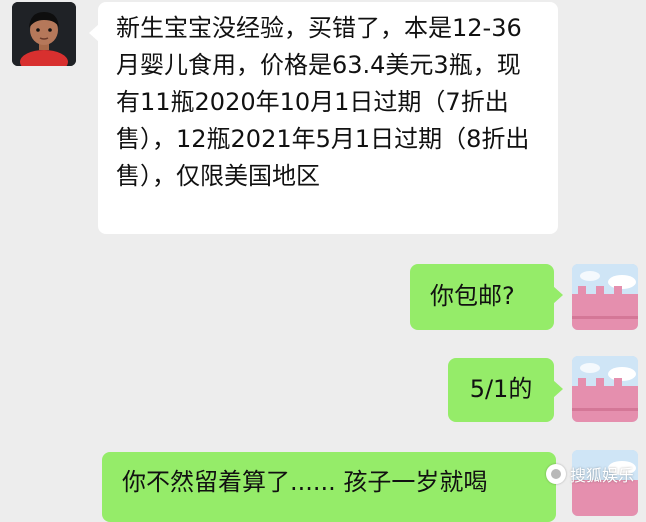 Image resolution: width=646 pixels, height=522 pixels. I want to click on contact-avatar, so click(44, 34).